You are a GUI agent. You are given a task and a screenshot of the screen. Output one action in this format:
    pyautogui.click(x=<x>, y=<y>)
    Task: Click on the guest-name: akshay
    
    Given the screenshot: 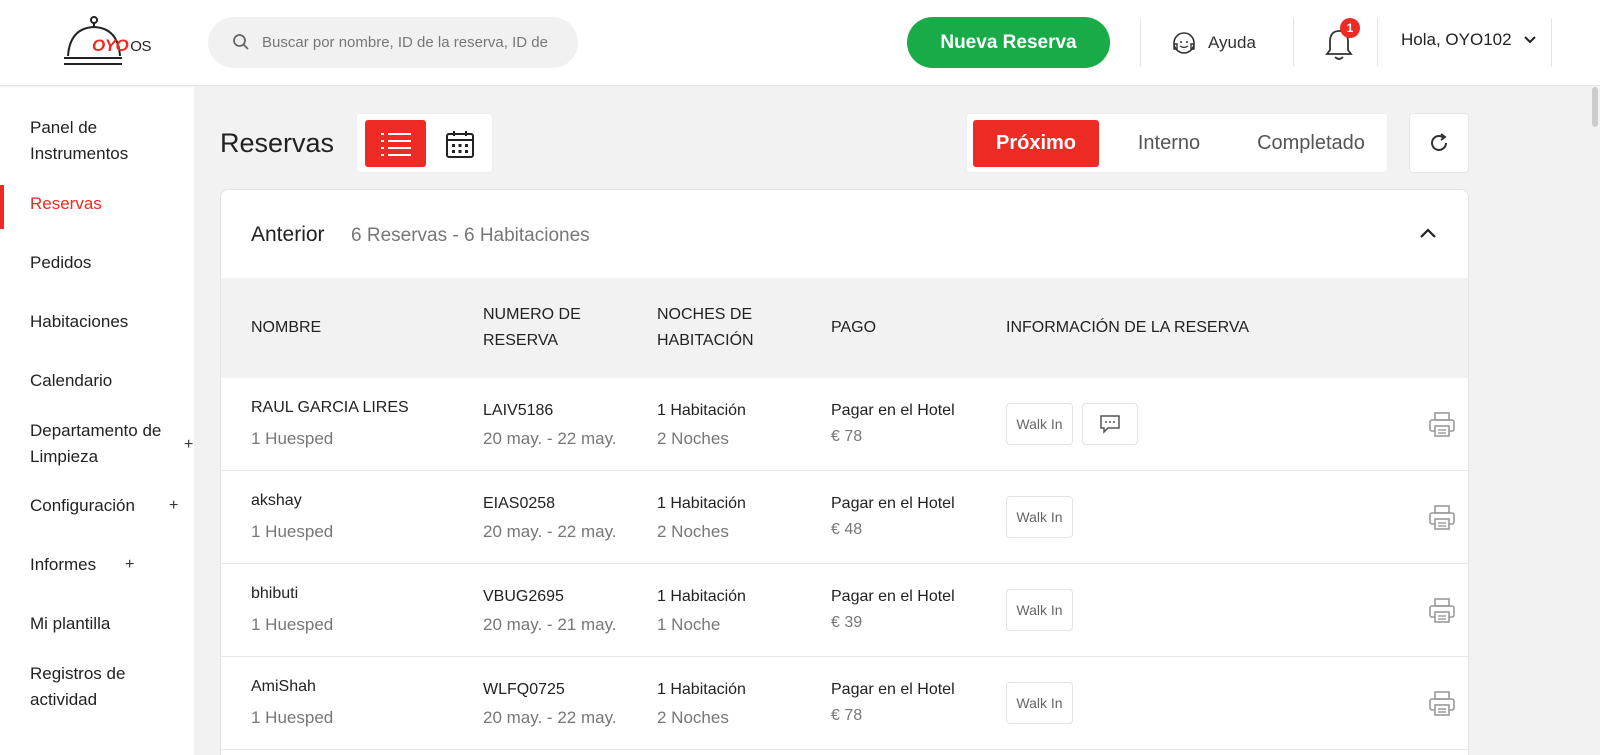 What is the action you would take?
    pyautogui.click(x=276, y=500)
    